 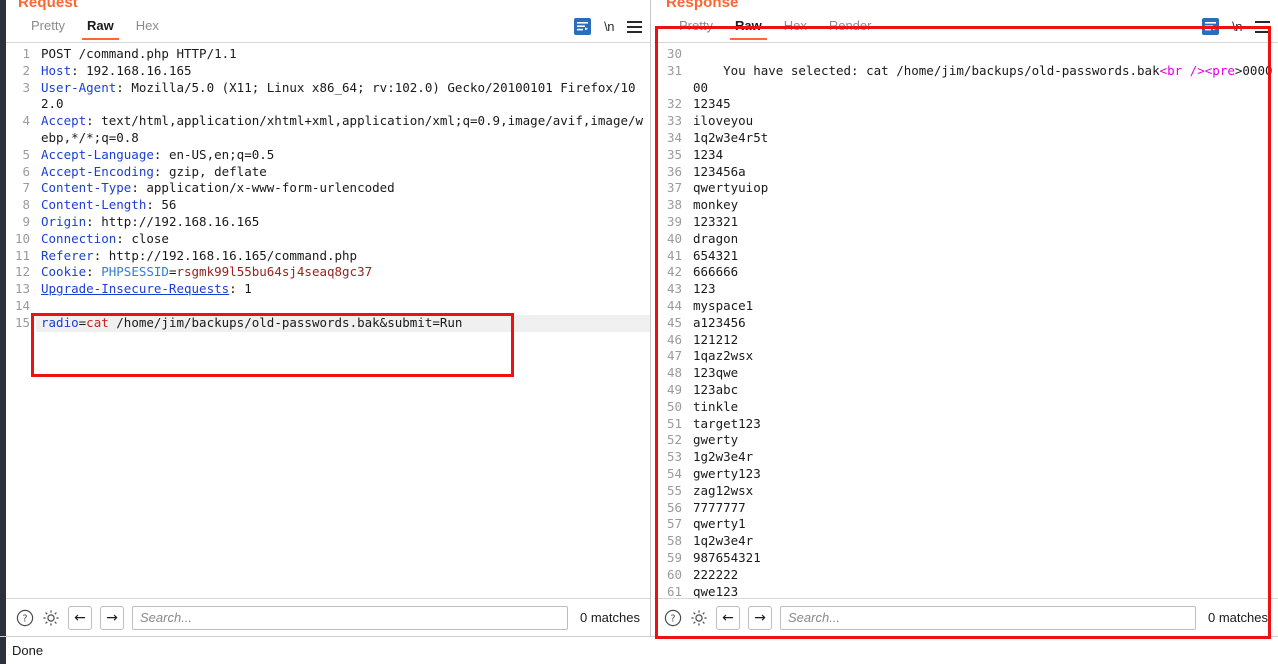 What do you see at coordinates (704, 289) in the screenshot?
I see `code-span: 123` at bounding box center [704, 289].